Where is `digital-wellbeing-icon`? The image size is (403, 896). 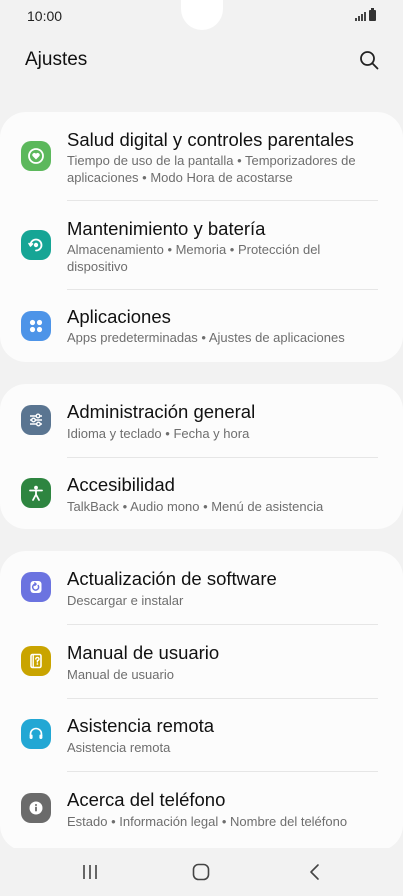
digital-wellbeing-icon is located at coordinates (36, 156).